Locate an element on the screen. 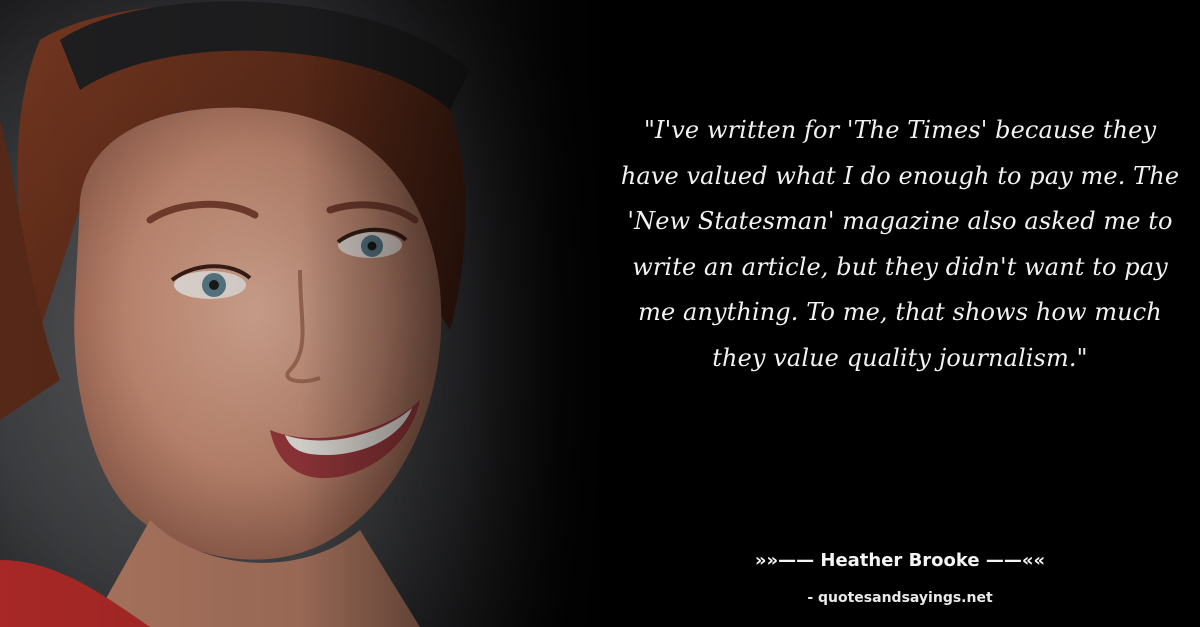 This screenshot has width=1200, height=627. quote-author: »»—— Heather Brooke ——«« is located at coordinates (900, 560).